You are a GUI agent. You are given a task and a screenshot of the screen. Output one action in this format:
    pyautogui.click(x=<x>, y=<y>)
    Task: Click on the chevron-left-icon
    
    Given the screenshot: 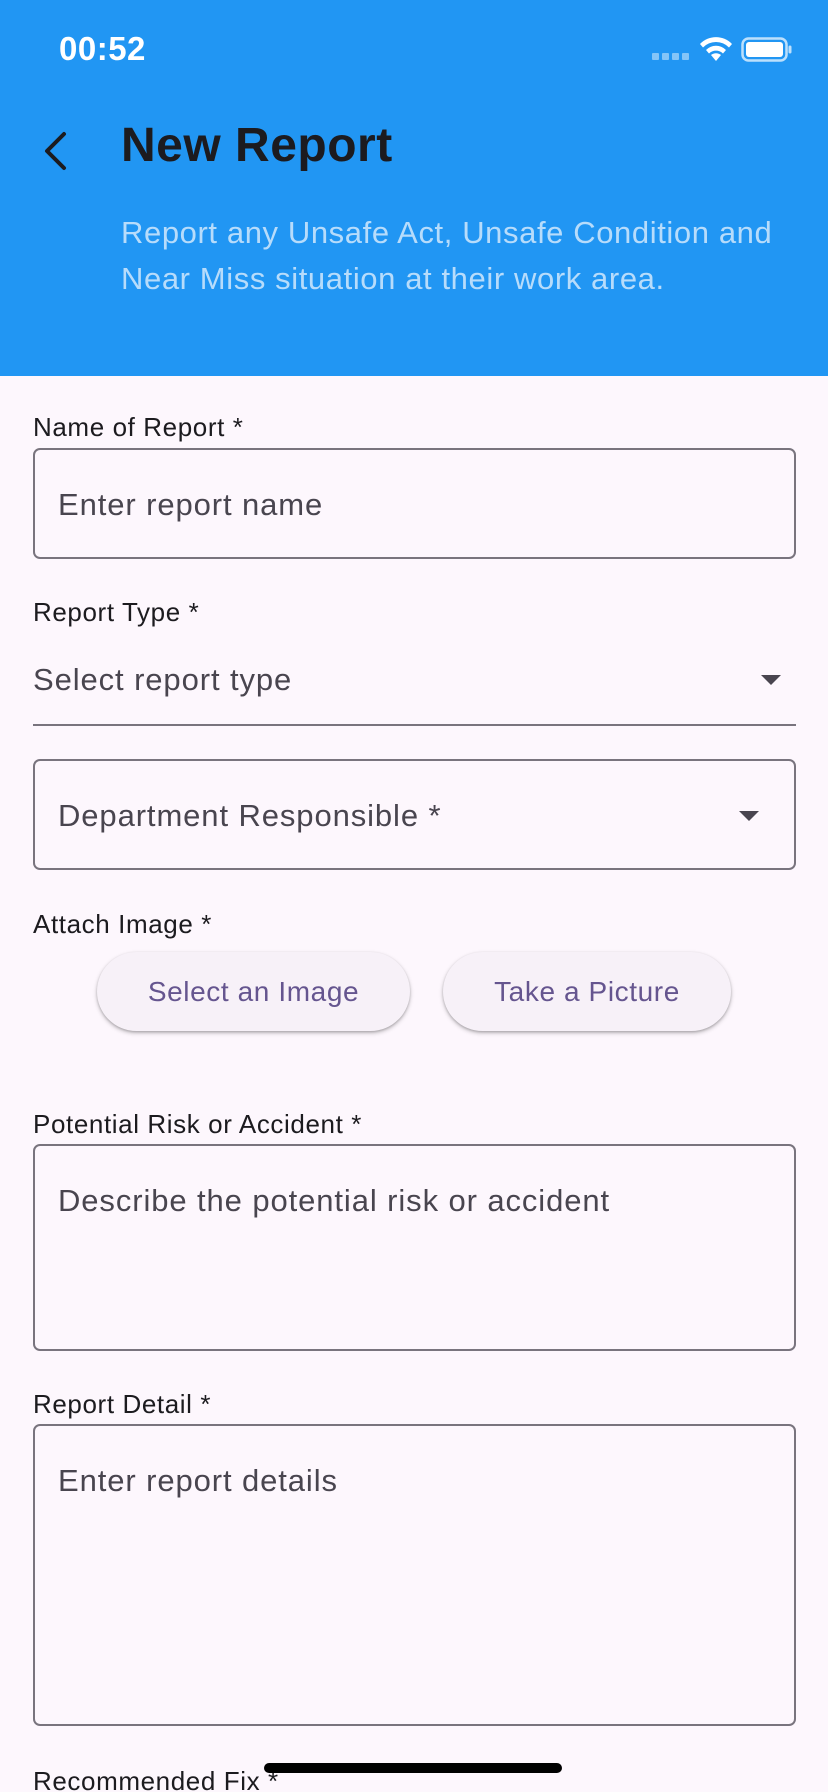 What is the action you would take?
    pyautogui.click(x=55, y=151)
    